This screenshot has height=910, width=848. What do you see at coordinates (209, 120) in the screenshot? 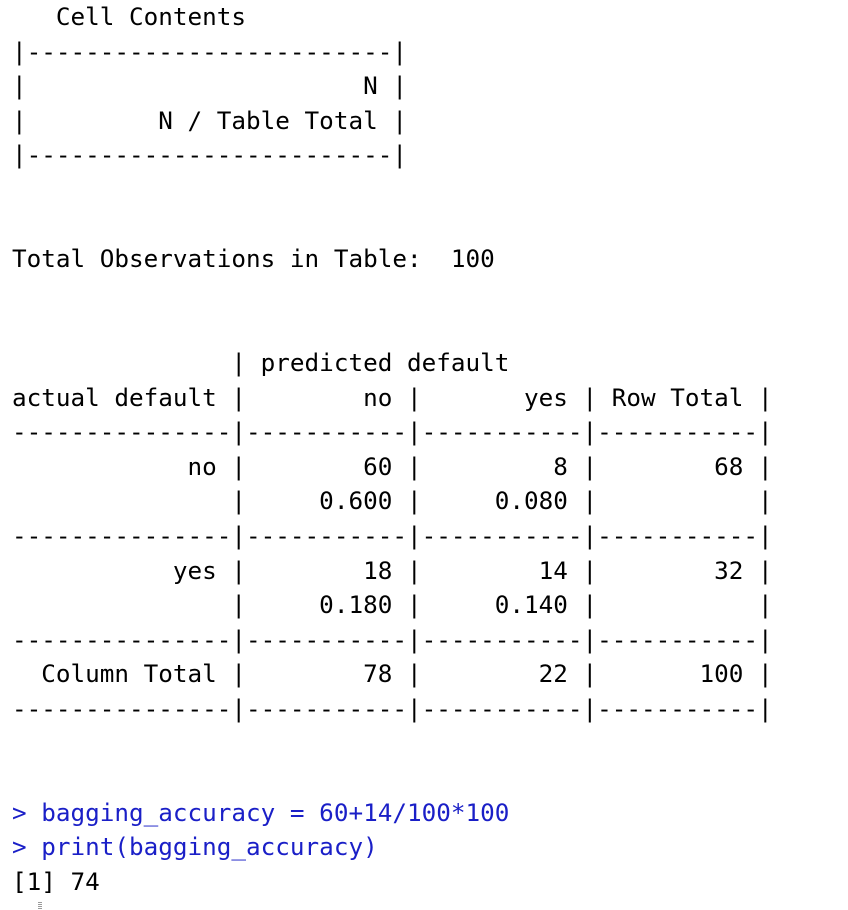
I see `legend-proportion-row: | N / Table Total |` at bounding box center [209, 120].